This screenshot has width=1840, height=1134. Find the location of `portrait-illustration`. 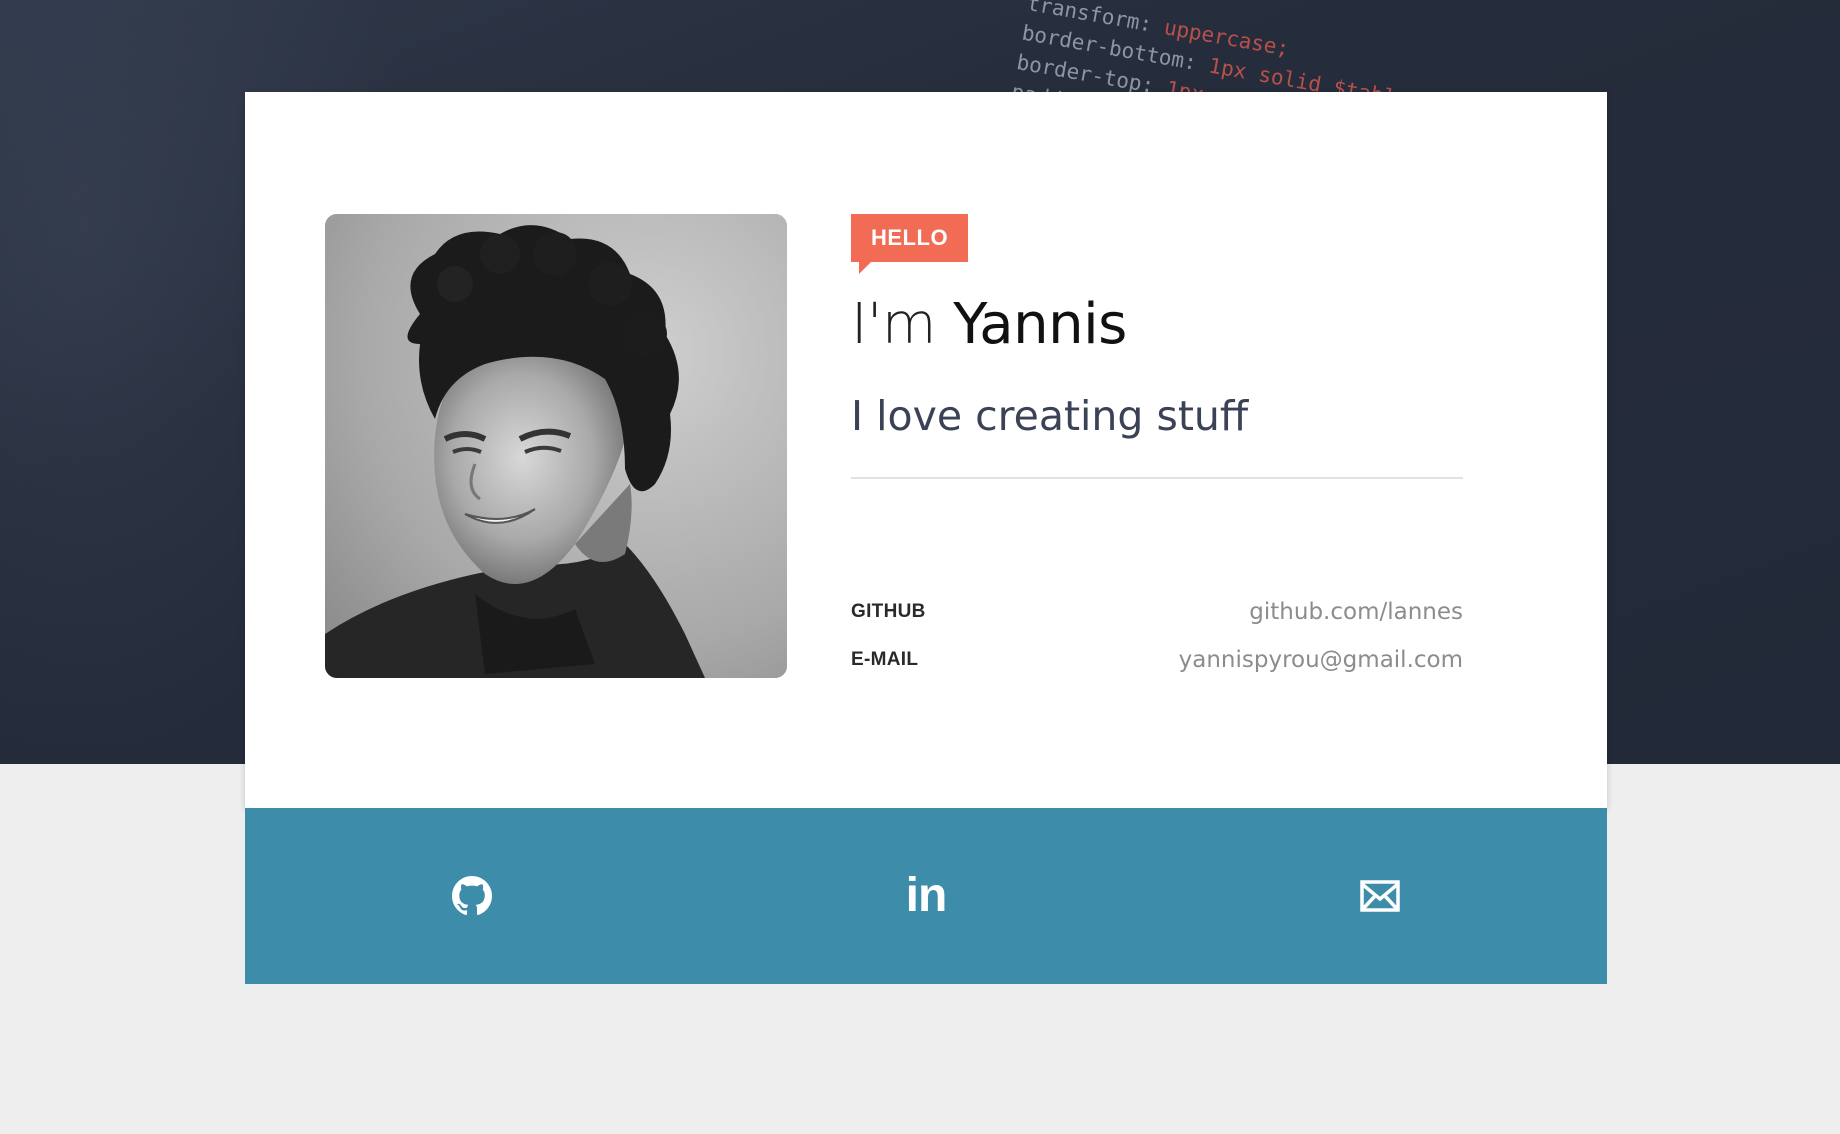

portrait-illustration is located at coordinates (556, 446).